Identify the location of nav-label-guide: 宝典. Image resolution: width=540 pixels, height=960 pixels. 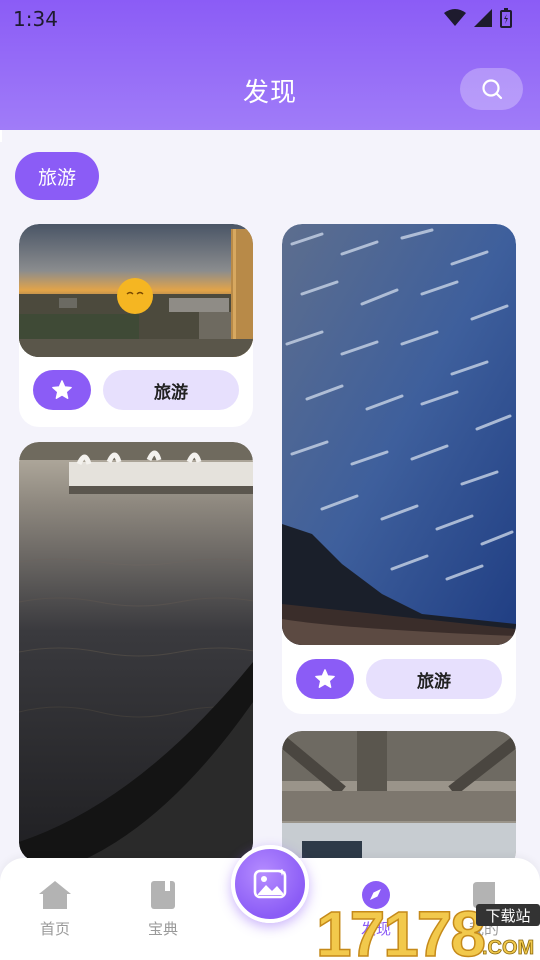
(162, 929).